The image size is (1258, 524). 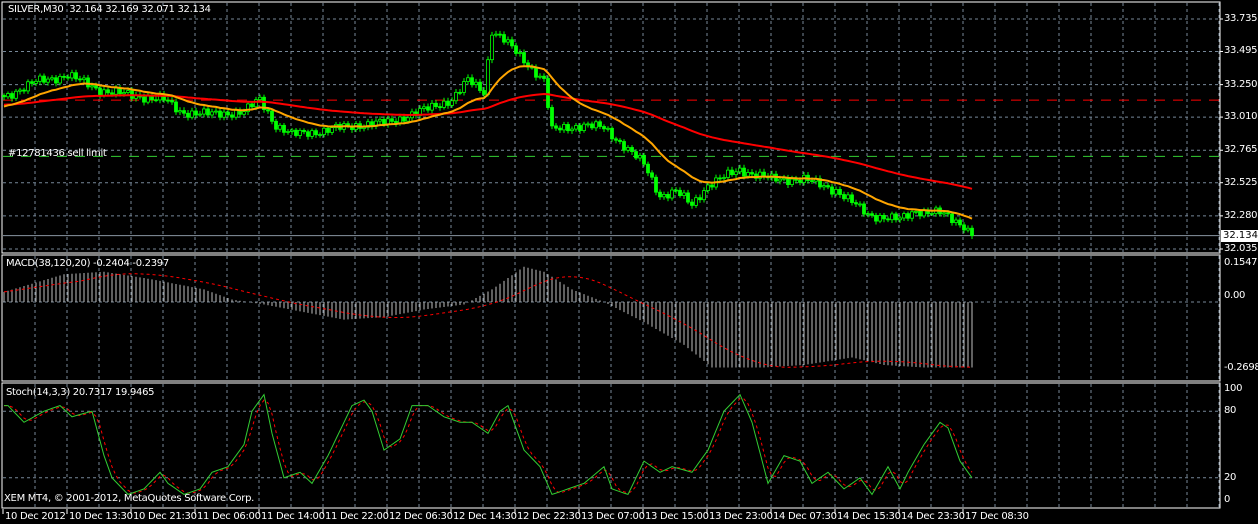 I want to click on close-value: 32.134, so click(x=194, y=9).